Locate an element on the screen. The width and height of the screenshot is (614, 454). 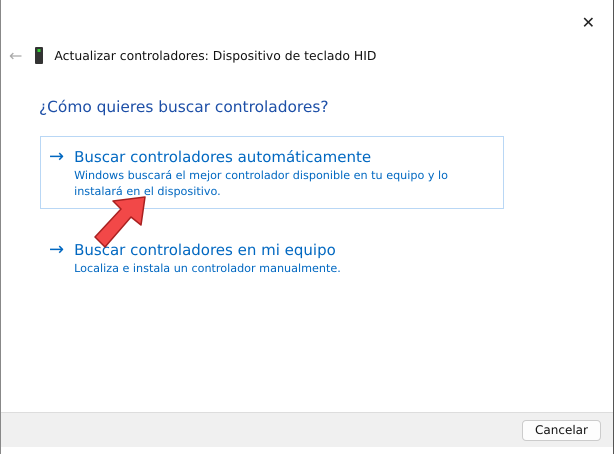
option-link: → Buscar controladores automáticamente Windows buscará el mejor controlador disponible en tu equipo y lo instalará en el dispositivo. is located at coordinates (272, 172).